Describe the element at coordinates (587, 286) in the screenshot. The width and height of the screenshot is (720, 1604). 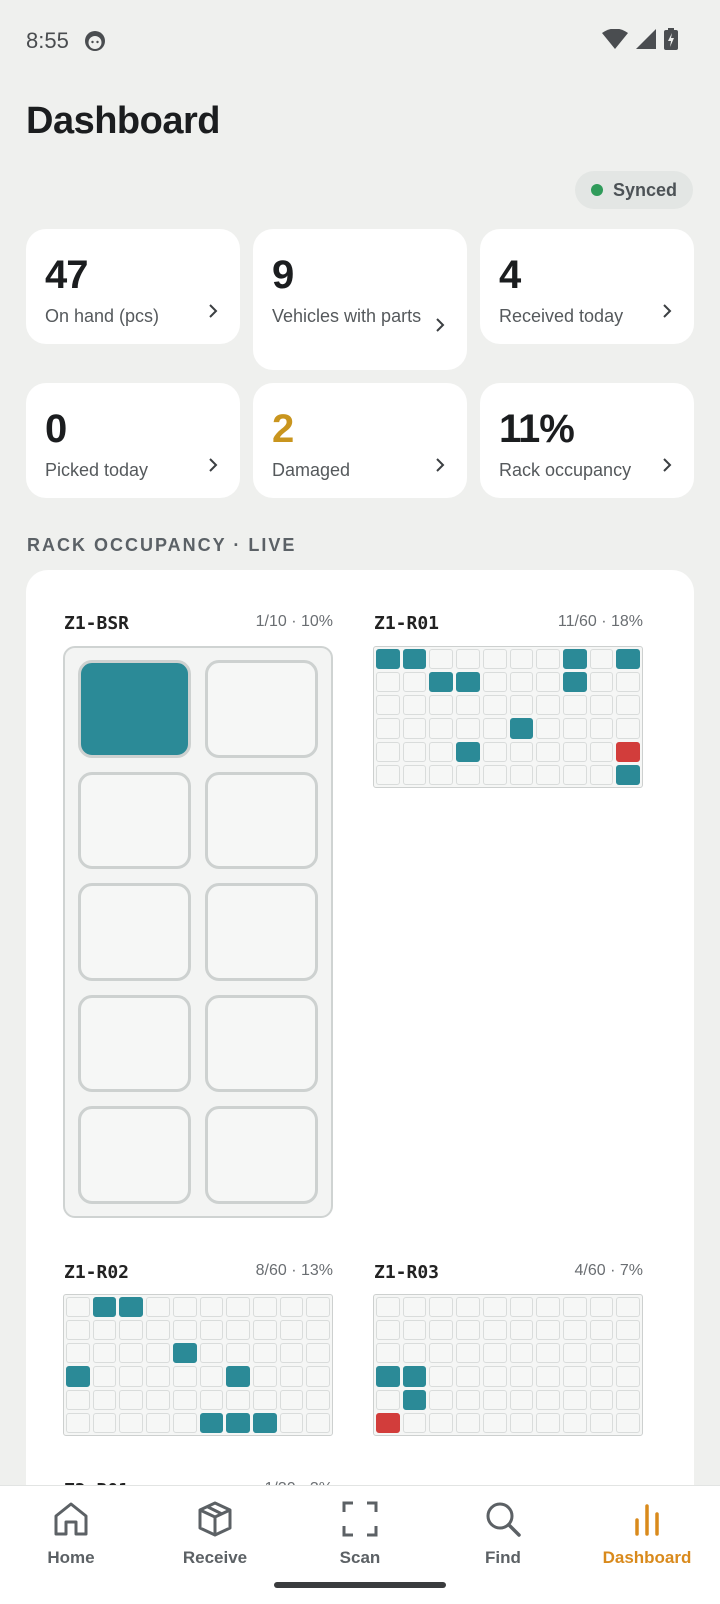
I see `stat-card-received-today: 4 Received today` at that location.